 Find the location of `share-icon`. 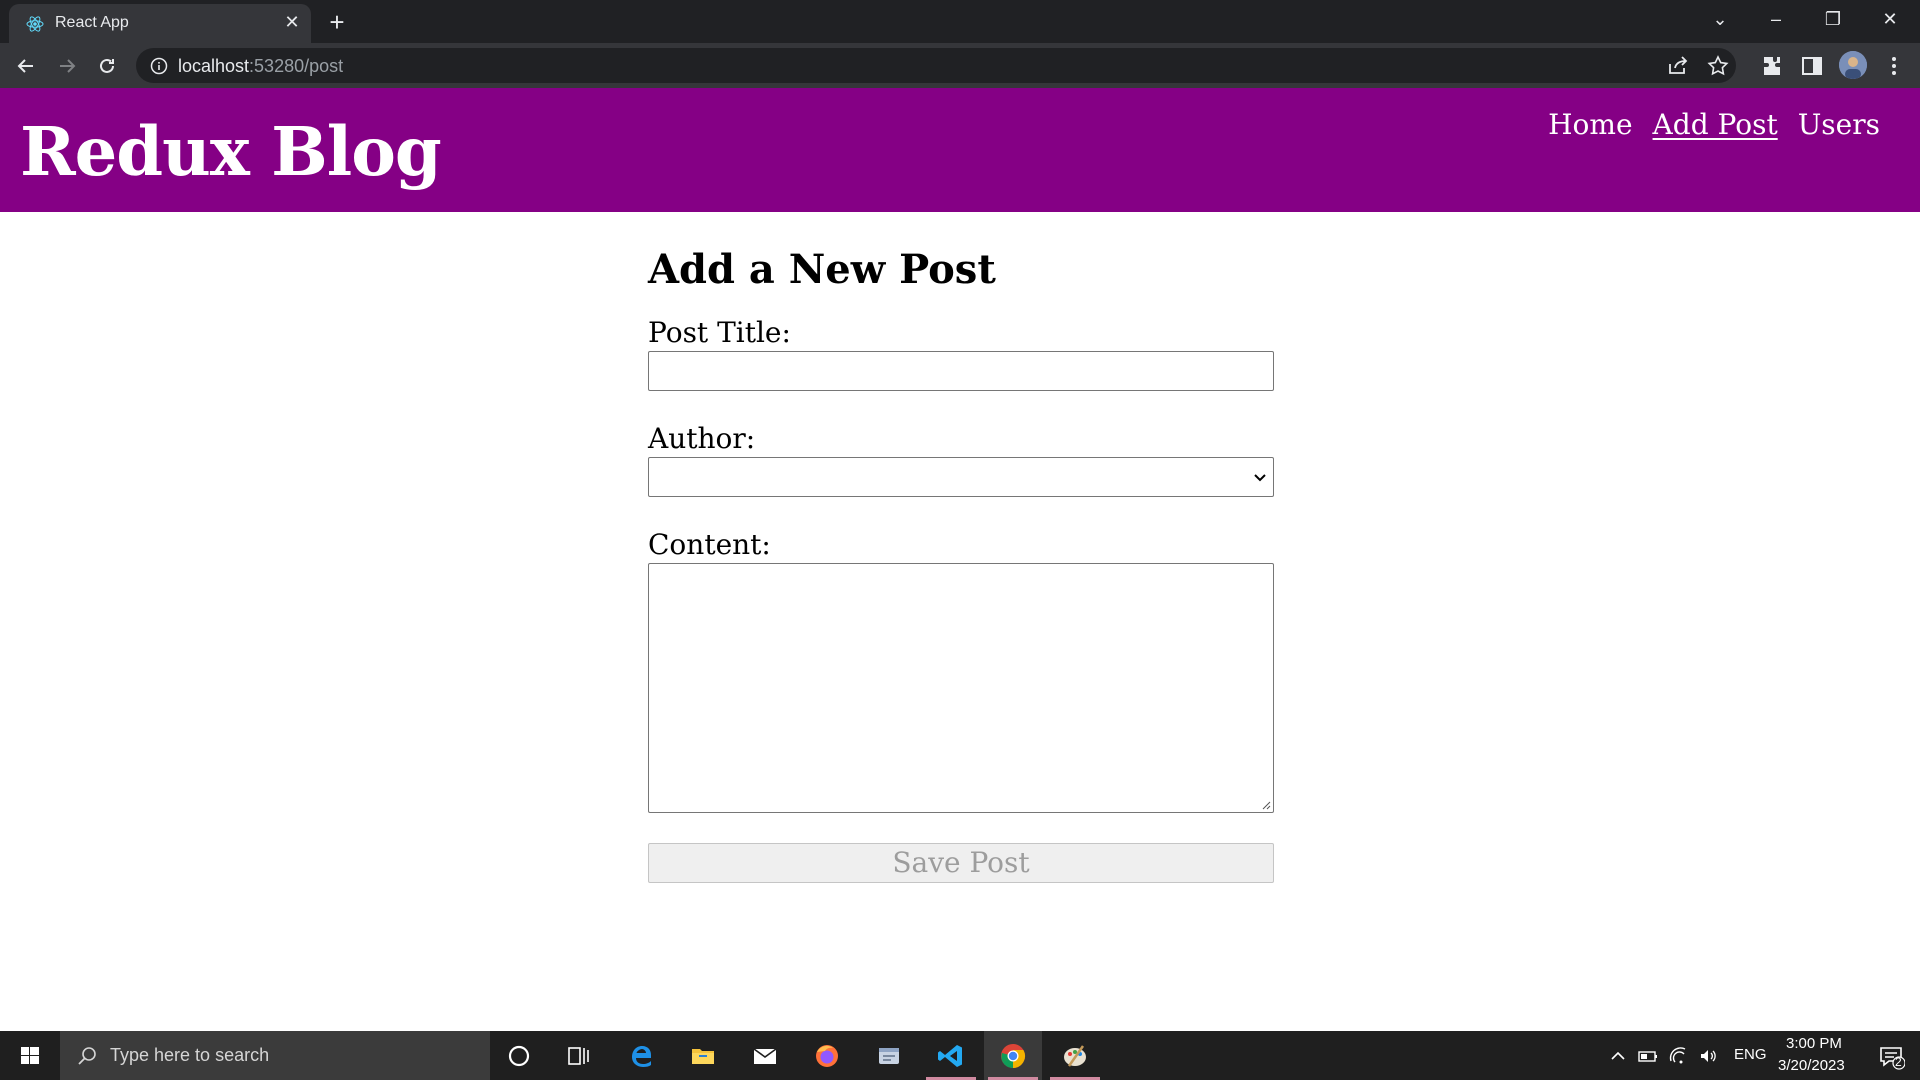

share-icon is located at coordinates (1678, 66).